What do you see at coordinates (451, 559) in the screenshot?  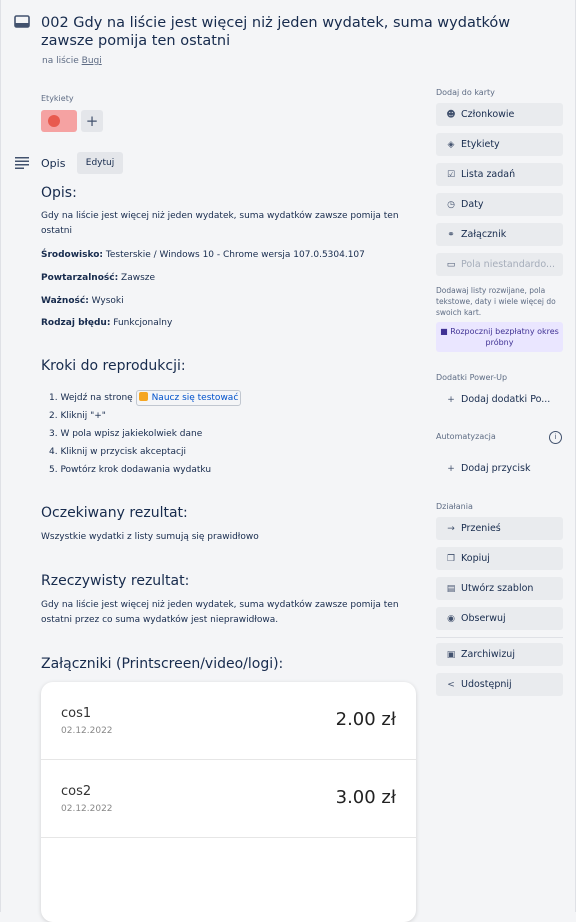 I see `copy-icon: ❐` at bounding box center [451, 559].